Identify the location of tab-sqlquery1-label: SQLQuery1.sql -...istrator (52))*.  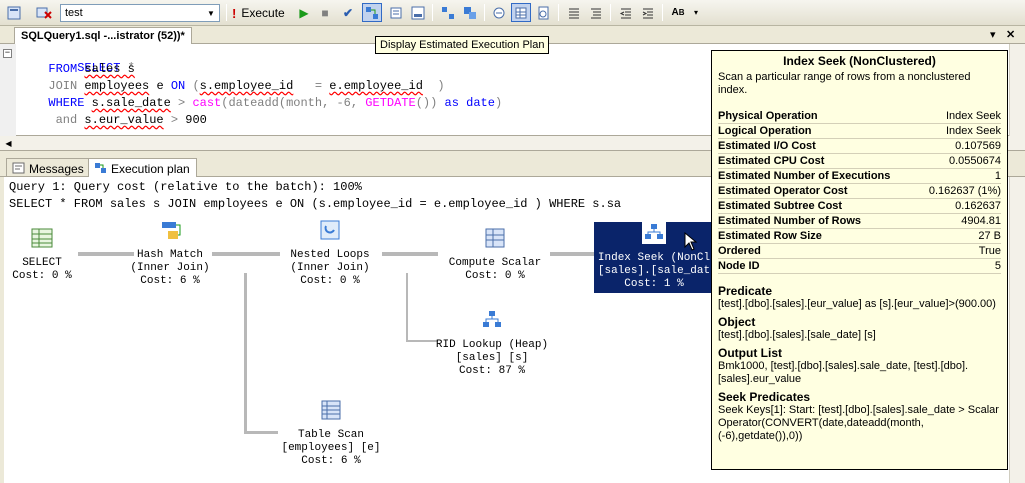
(103, 36).